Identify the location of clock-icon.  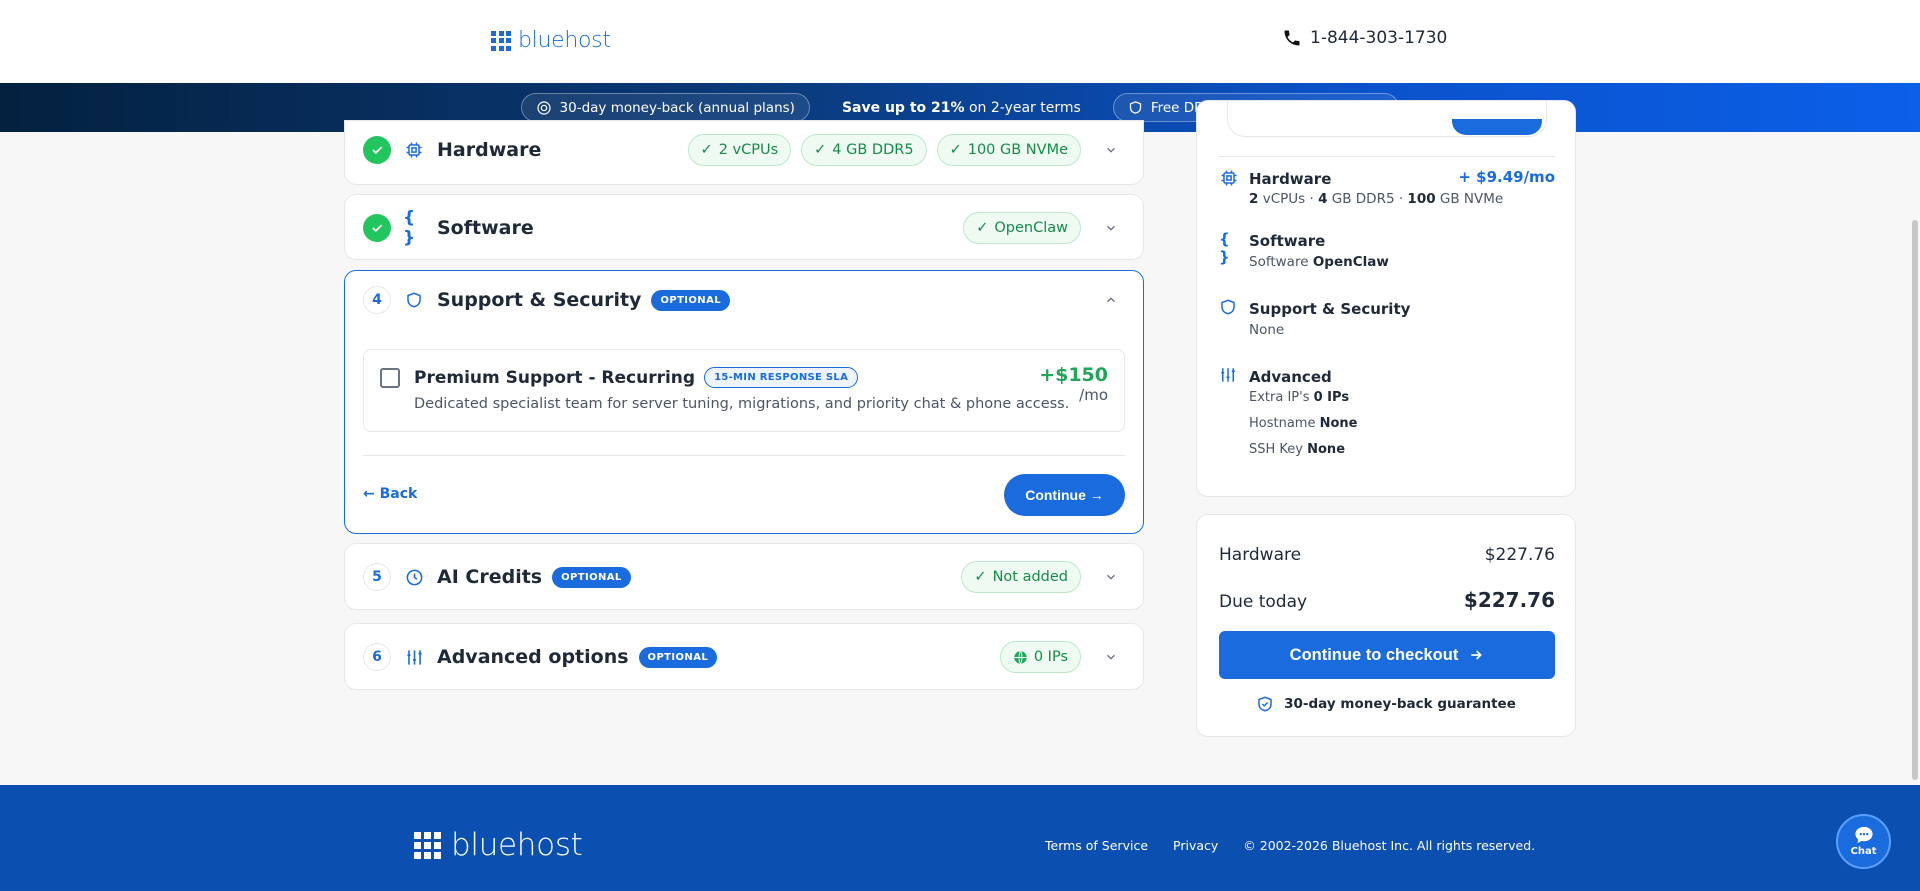
(414, 577).